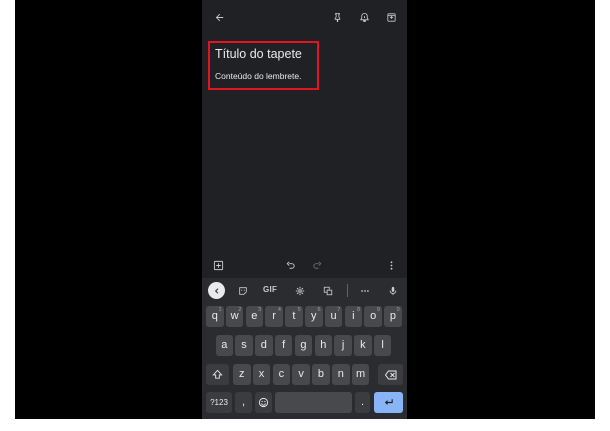 The image size is (610, 431). Describe the element at coordinates (240, 310) in the screenshot. I see `key-hint: 2` at that location.